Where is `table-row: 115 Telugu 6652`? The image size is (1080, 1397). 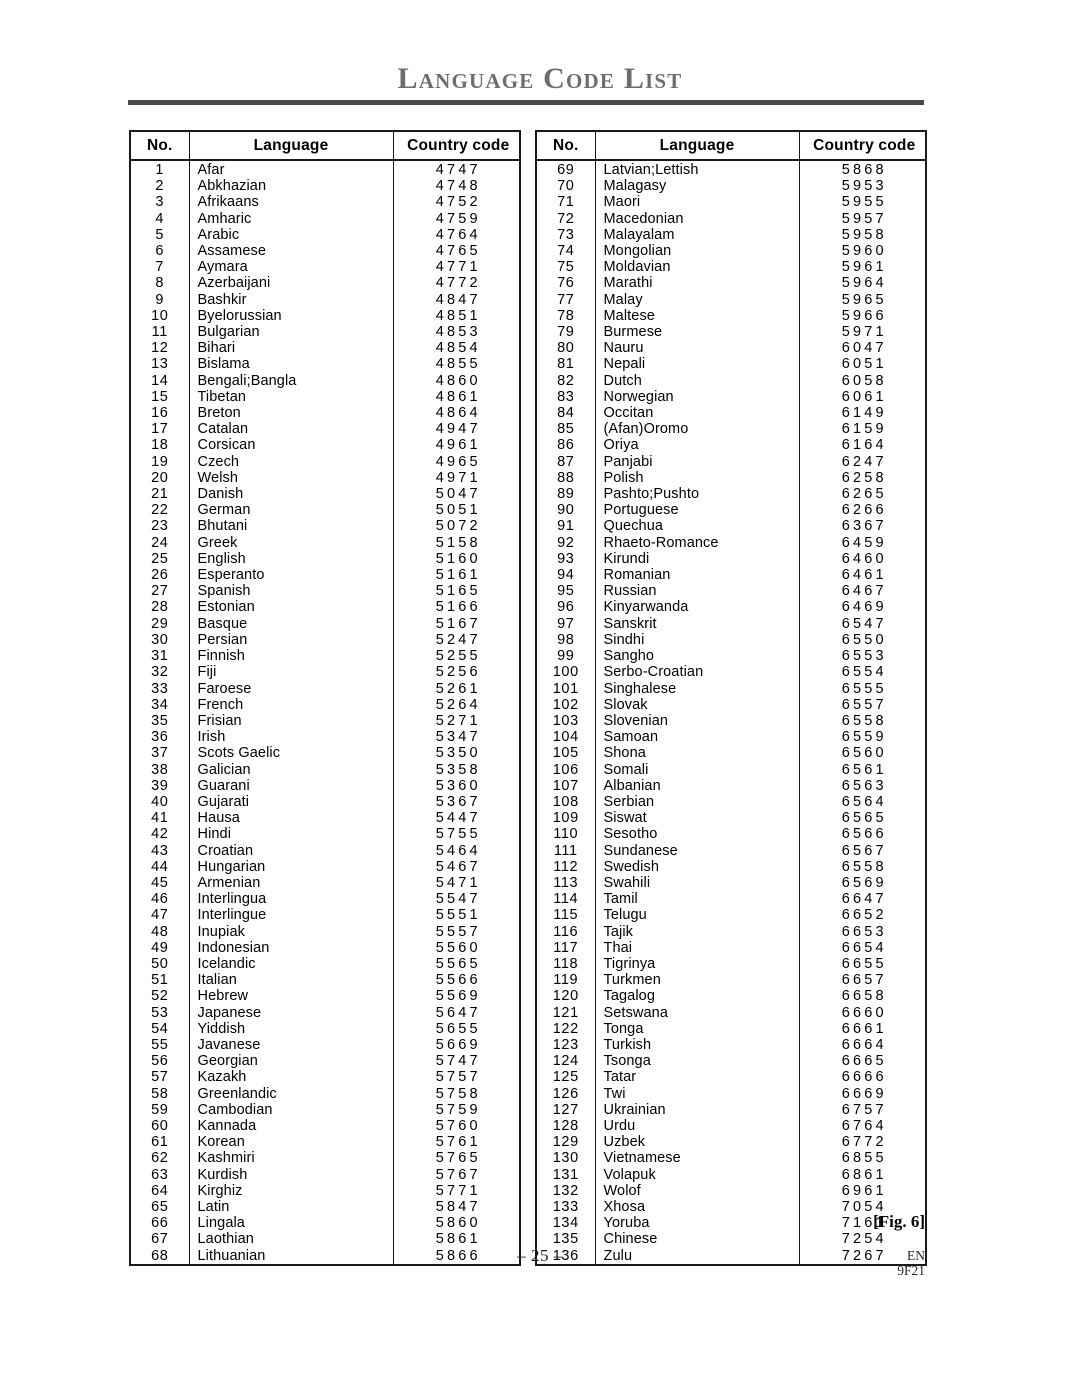 table-row: 115 Telugu 6652 is located at coordinates (731, 915).